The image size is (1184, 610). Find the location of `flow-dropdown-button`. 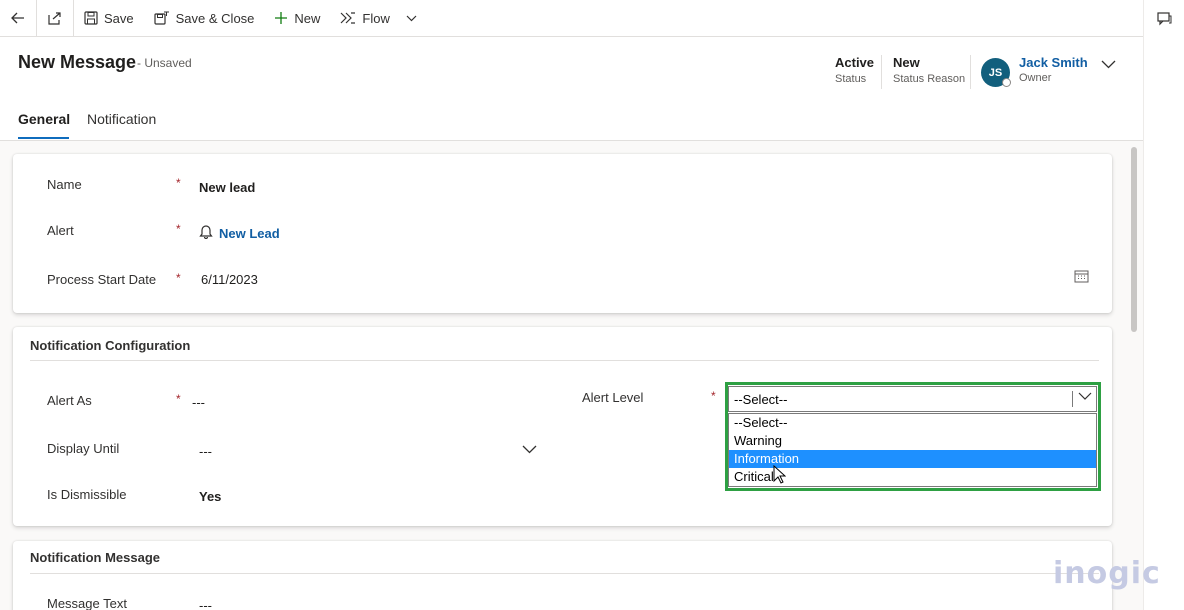

flow-dropdown-button is located at coordinates (411, 18).